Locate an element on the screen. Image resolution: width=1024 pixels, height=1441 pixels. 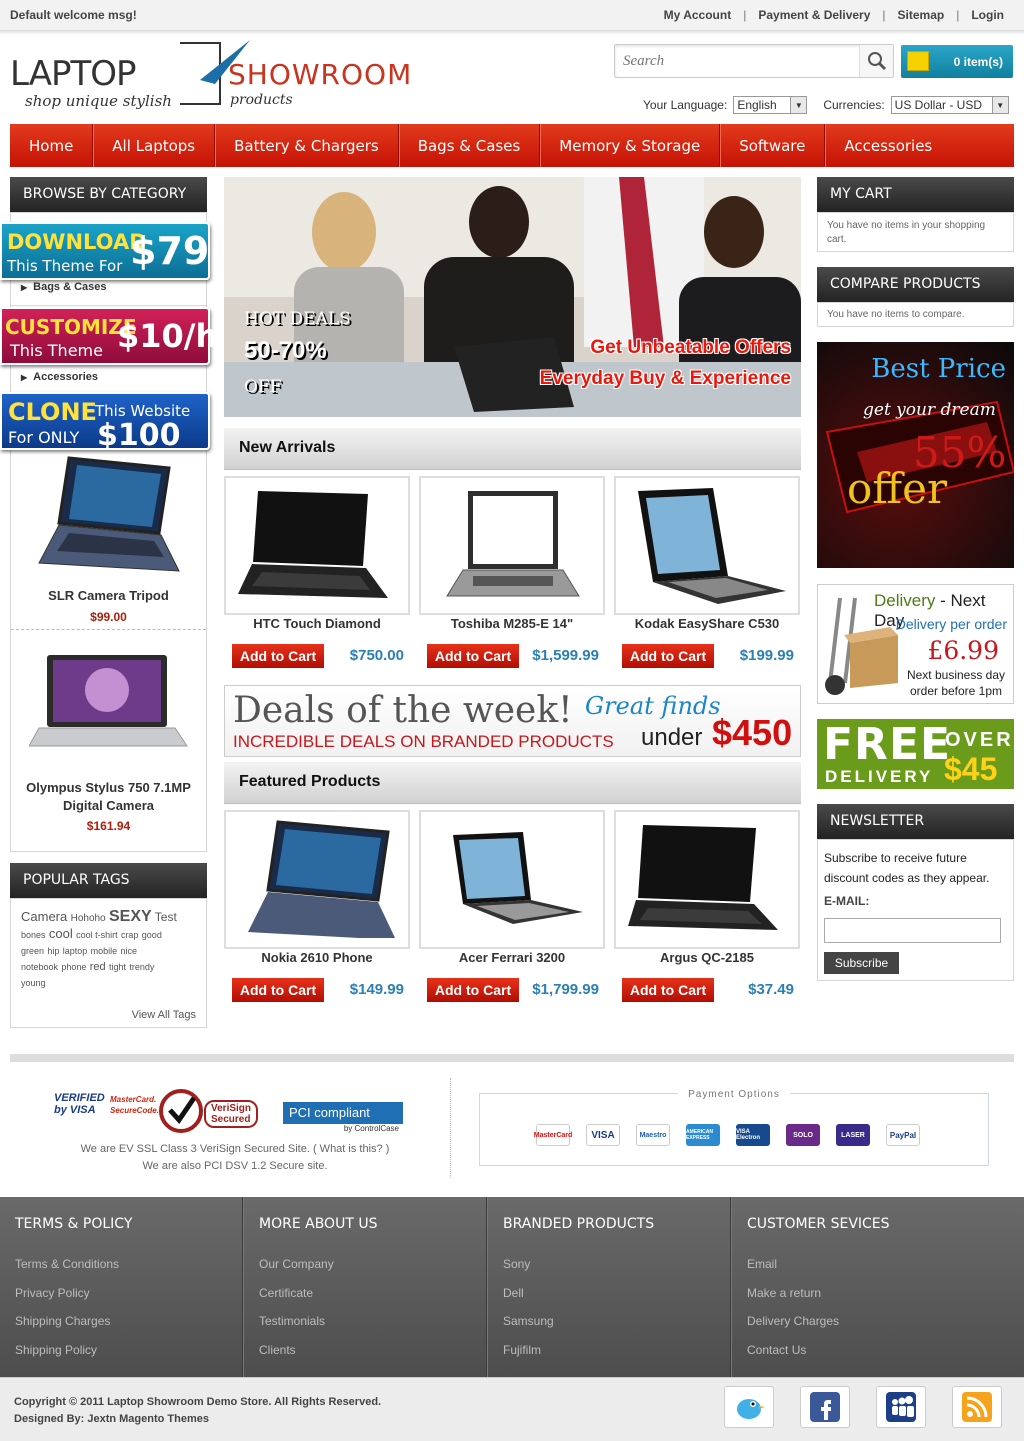
tag-link: cool t-shirt is located at coordinates (97, 935).